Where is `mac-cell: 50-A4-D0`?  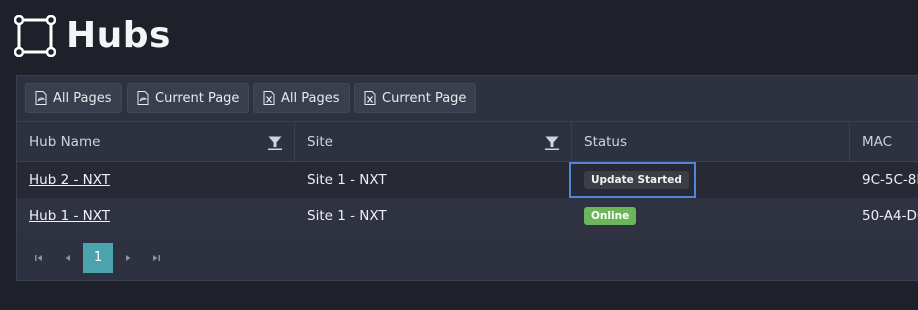 mac-cell: 50-A4-D0 is located at coordinates (890, 216).